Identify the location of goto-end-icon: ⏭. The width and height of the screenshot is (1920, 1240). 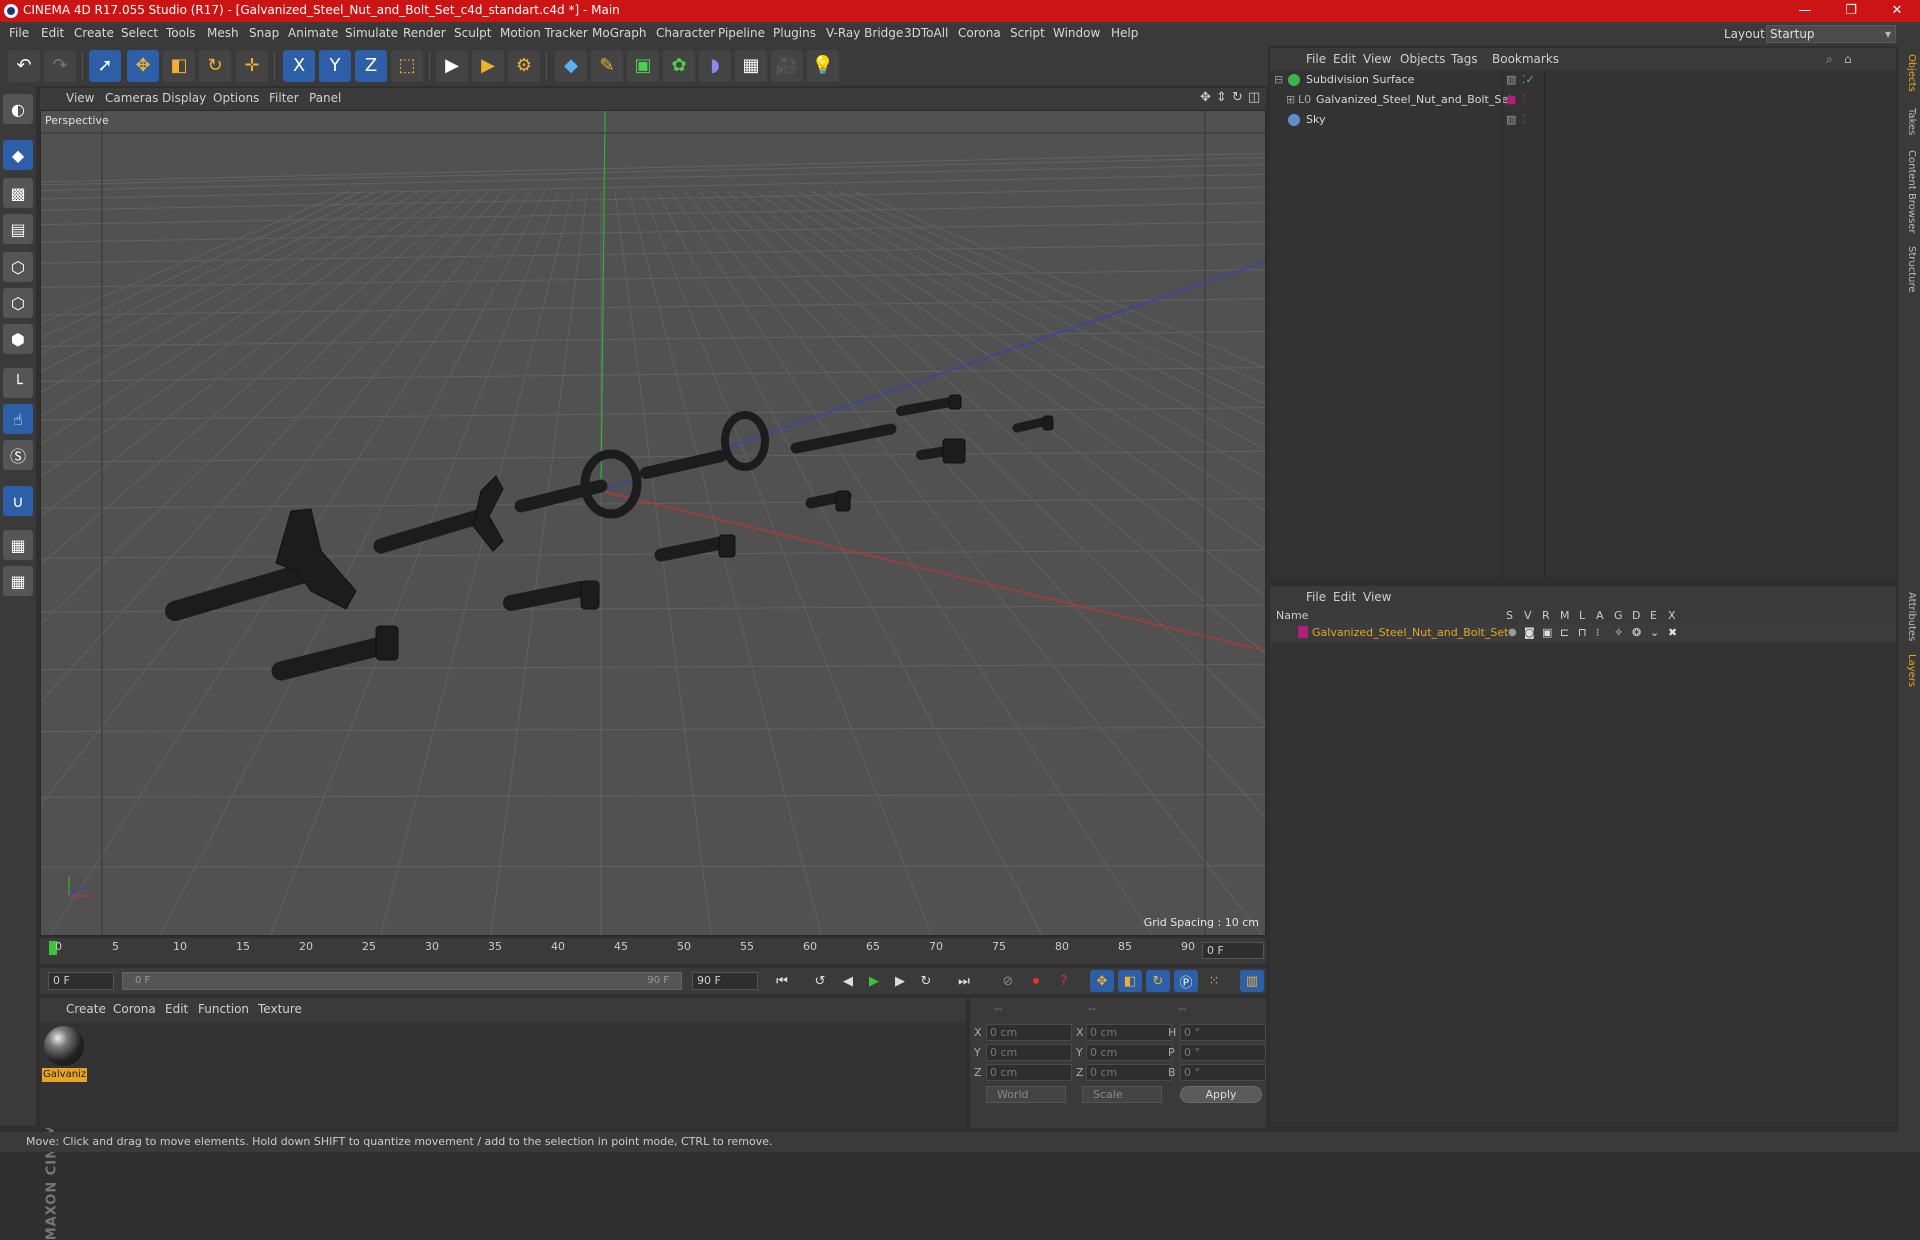
(964, 981).